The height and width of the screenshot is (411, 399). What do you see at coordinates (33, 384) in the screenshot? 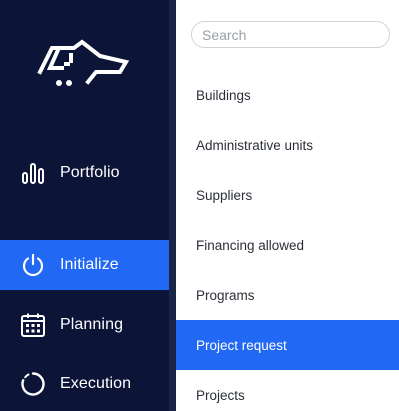
I see `progress-ring-icon` at bounding box center [33, 384].